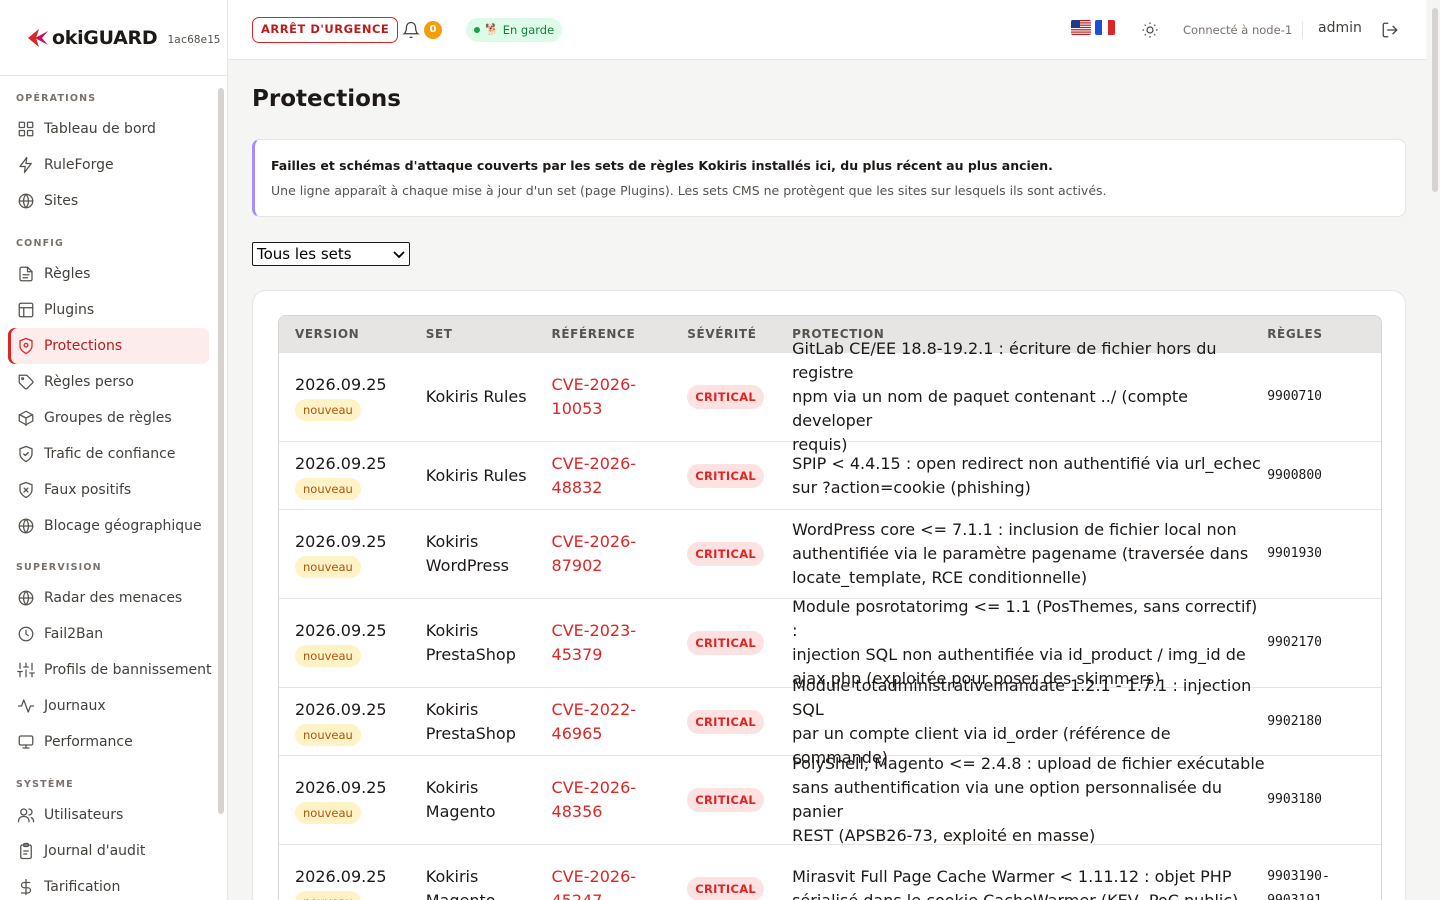 The image size is (1440, 900). I want to click on sidebar-item-plugins: Plugins, so click(108, 310).